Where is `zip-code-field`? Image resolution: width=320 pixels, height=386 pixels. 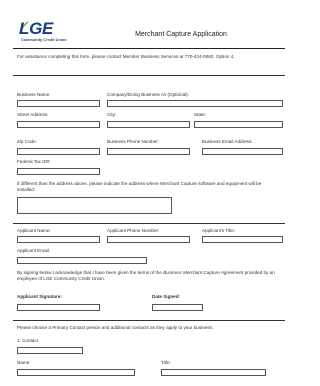
zip-code-field is located at coordinates (58, 151).